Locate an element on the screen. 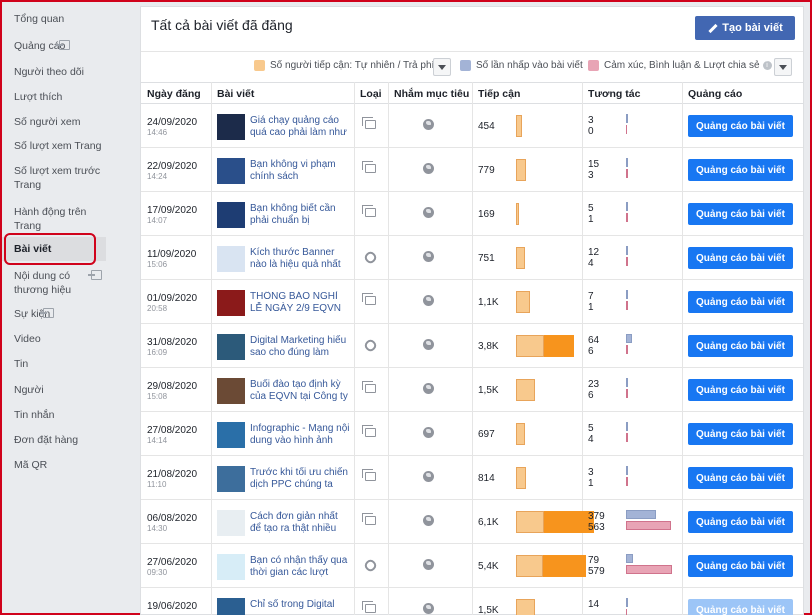  reach-value: 779 is located at coordinates (486, 170).